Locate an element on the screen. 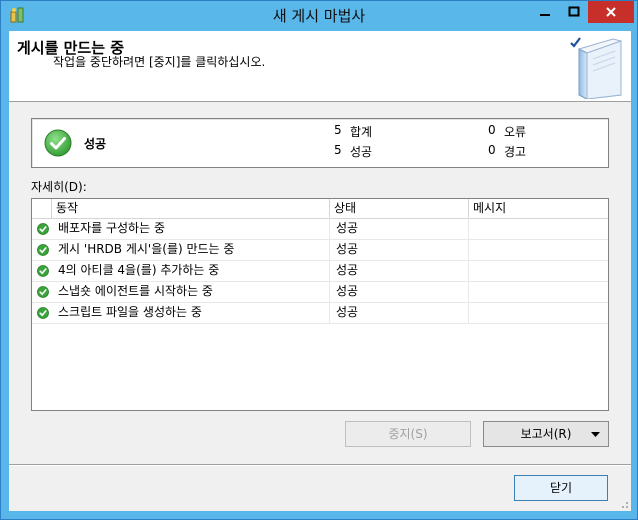 This screenshot has width=638, height=520. grid-header: 동작 상태 메시지 is located at coordinates (320, 209).